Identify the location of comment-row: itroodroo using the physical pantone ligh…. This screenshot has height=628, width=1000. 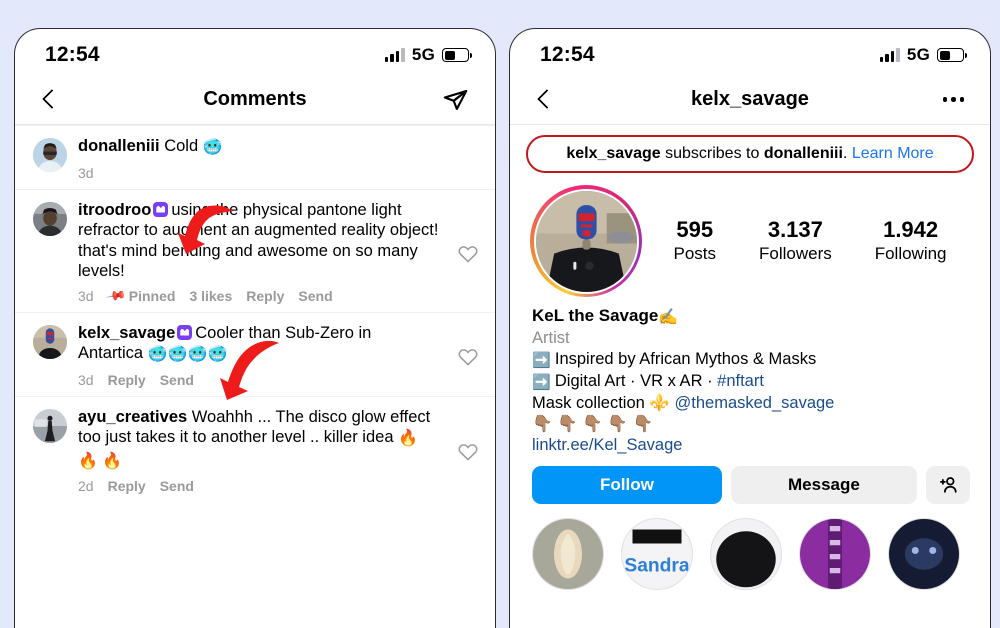
(255, 251).